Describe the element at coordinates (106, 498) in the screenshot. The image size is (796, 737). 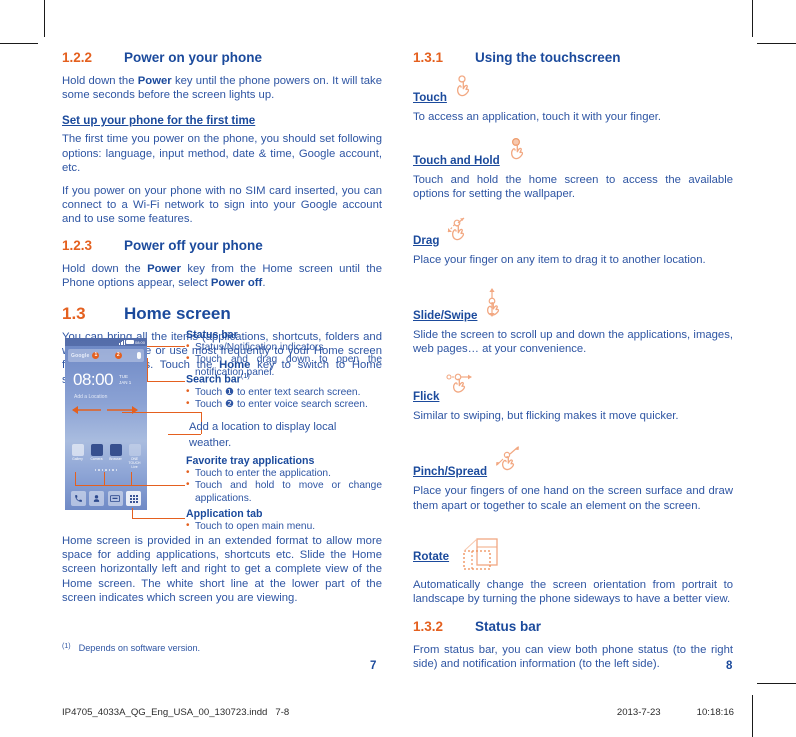
I see `favorite-tray` at that location.